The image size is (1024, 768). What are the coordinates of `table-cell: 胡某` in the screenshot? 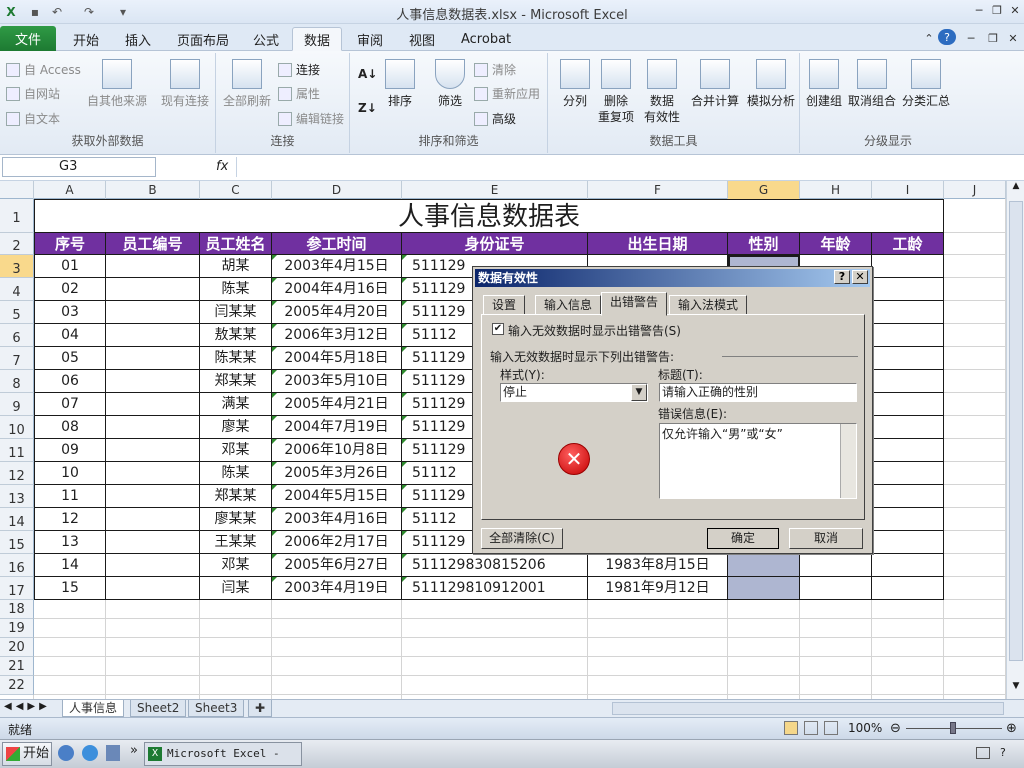 It's located at (236, 266).